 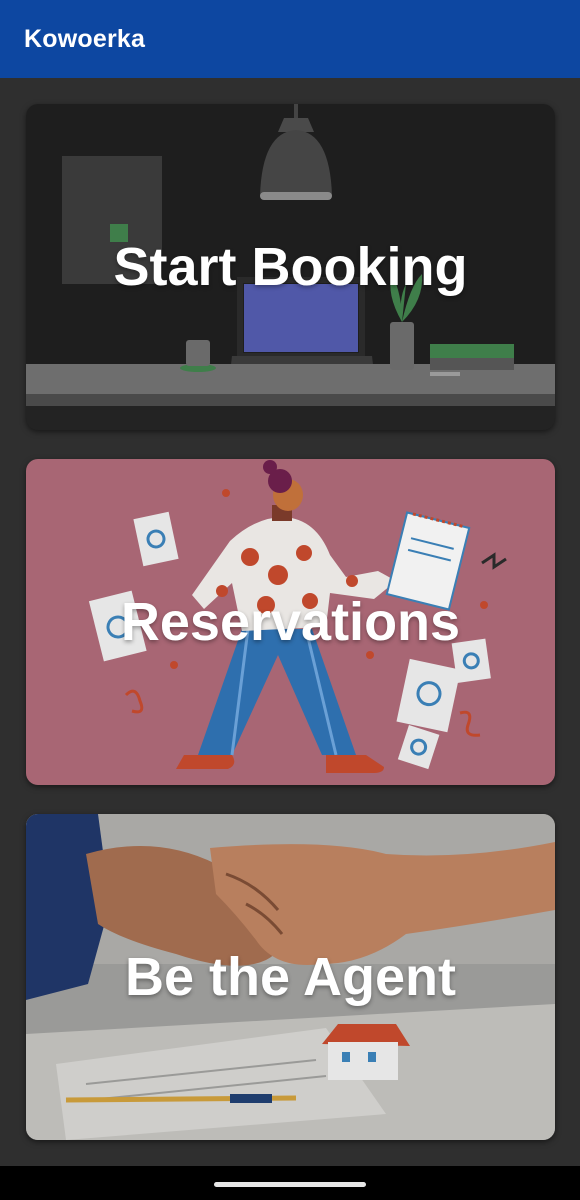 I want to click on be-the-agent-label: Be the Agent, so click(x=290, y=977).